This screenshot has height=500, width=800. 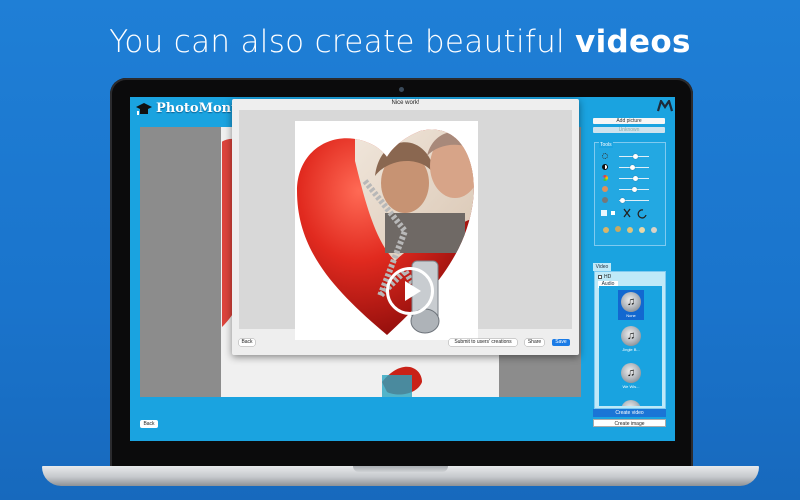 I want to click on headline-emphasis: videos, so click(x=633, y=42).